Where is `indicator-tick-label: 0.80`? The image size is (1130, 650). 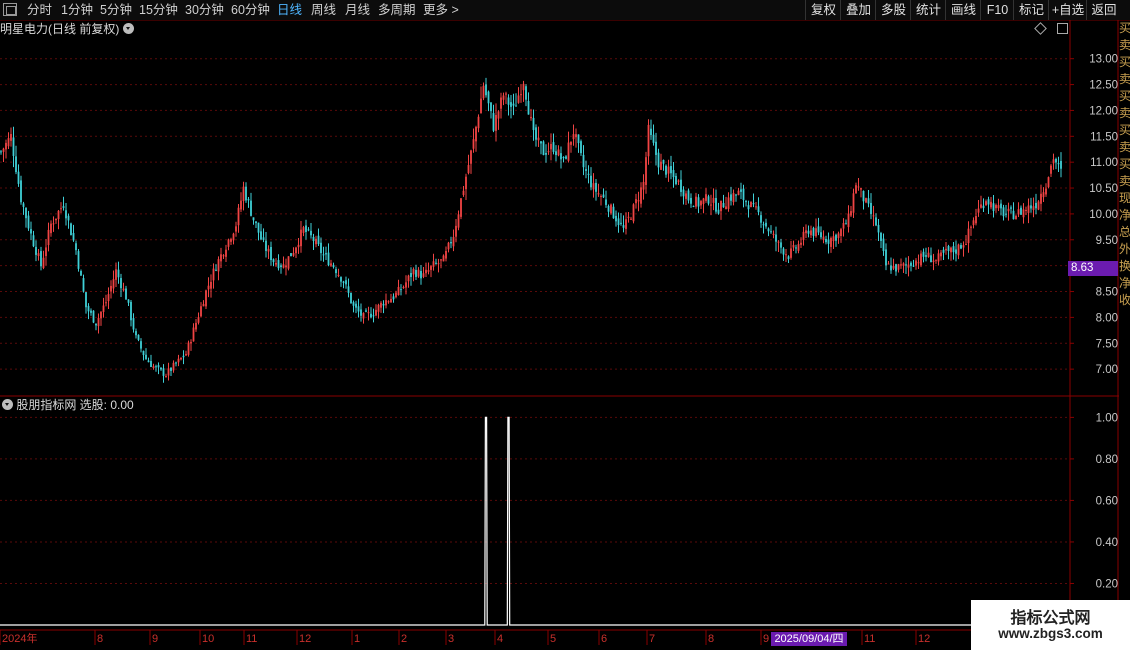
indicator-tick-label: 0.80 is located at coordinates (1107, 460).